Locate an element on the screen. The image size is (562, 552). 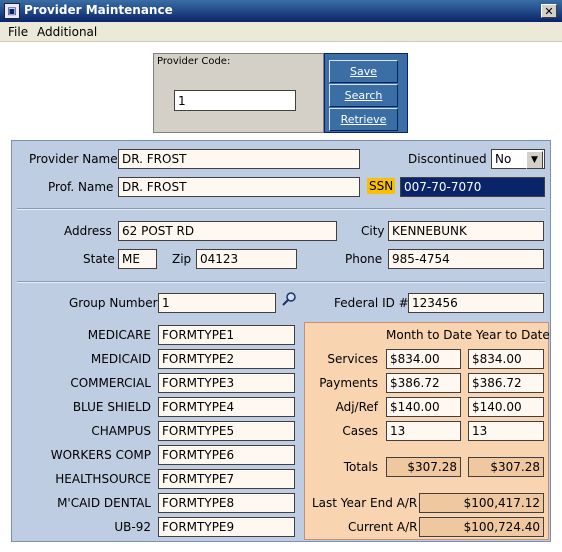
services-mtd is located at coordinates (423, 359).